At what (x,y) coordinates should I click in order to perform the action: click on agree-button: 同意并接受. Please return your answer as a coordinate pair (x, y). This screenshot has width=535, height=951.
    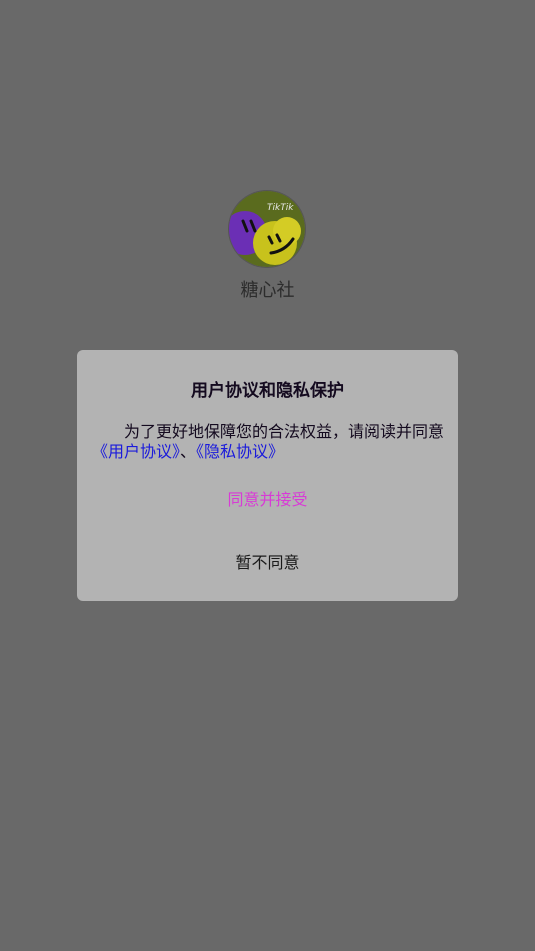
    Looking at the image, I should click on (267, 498).